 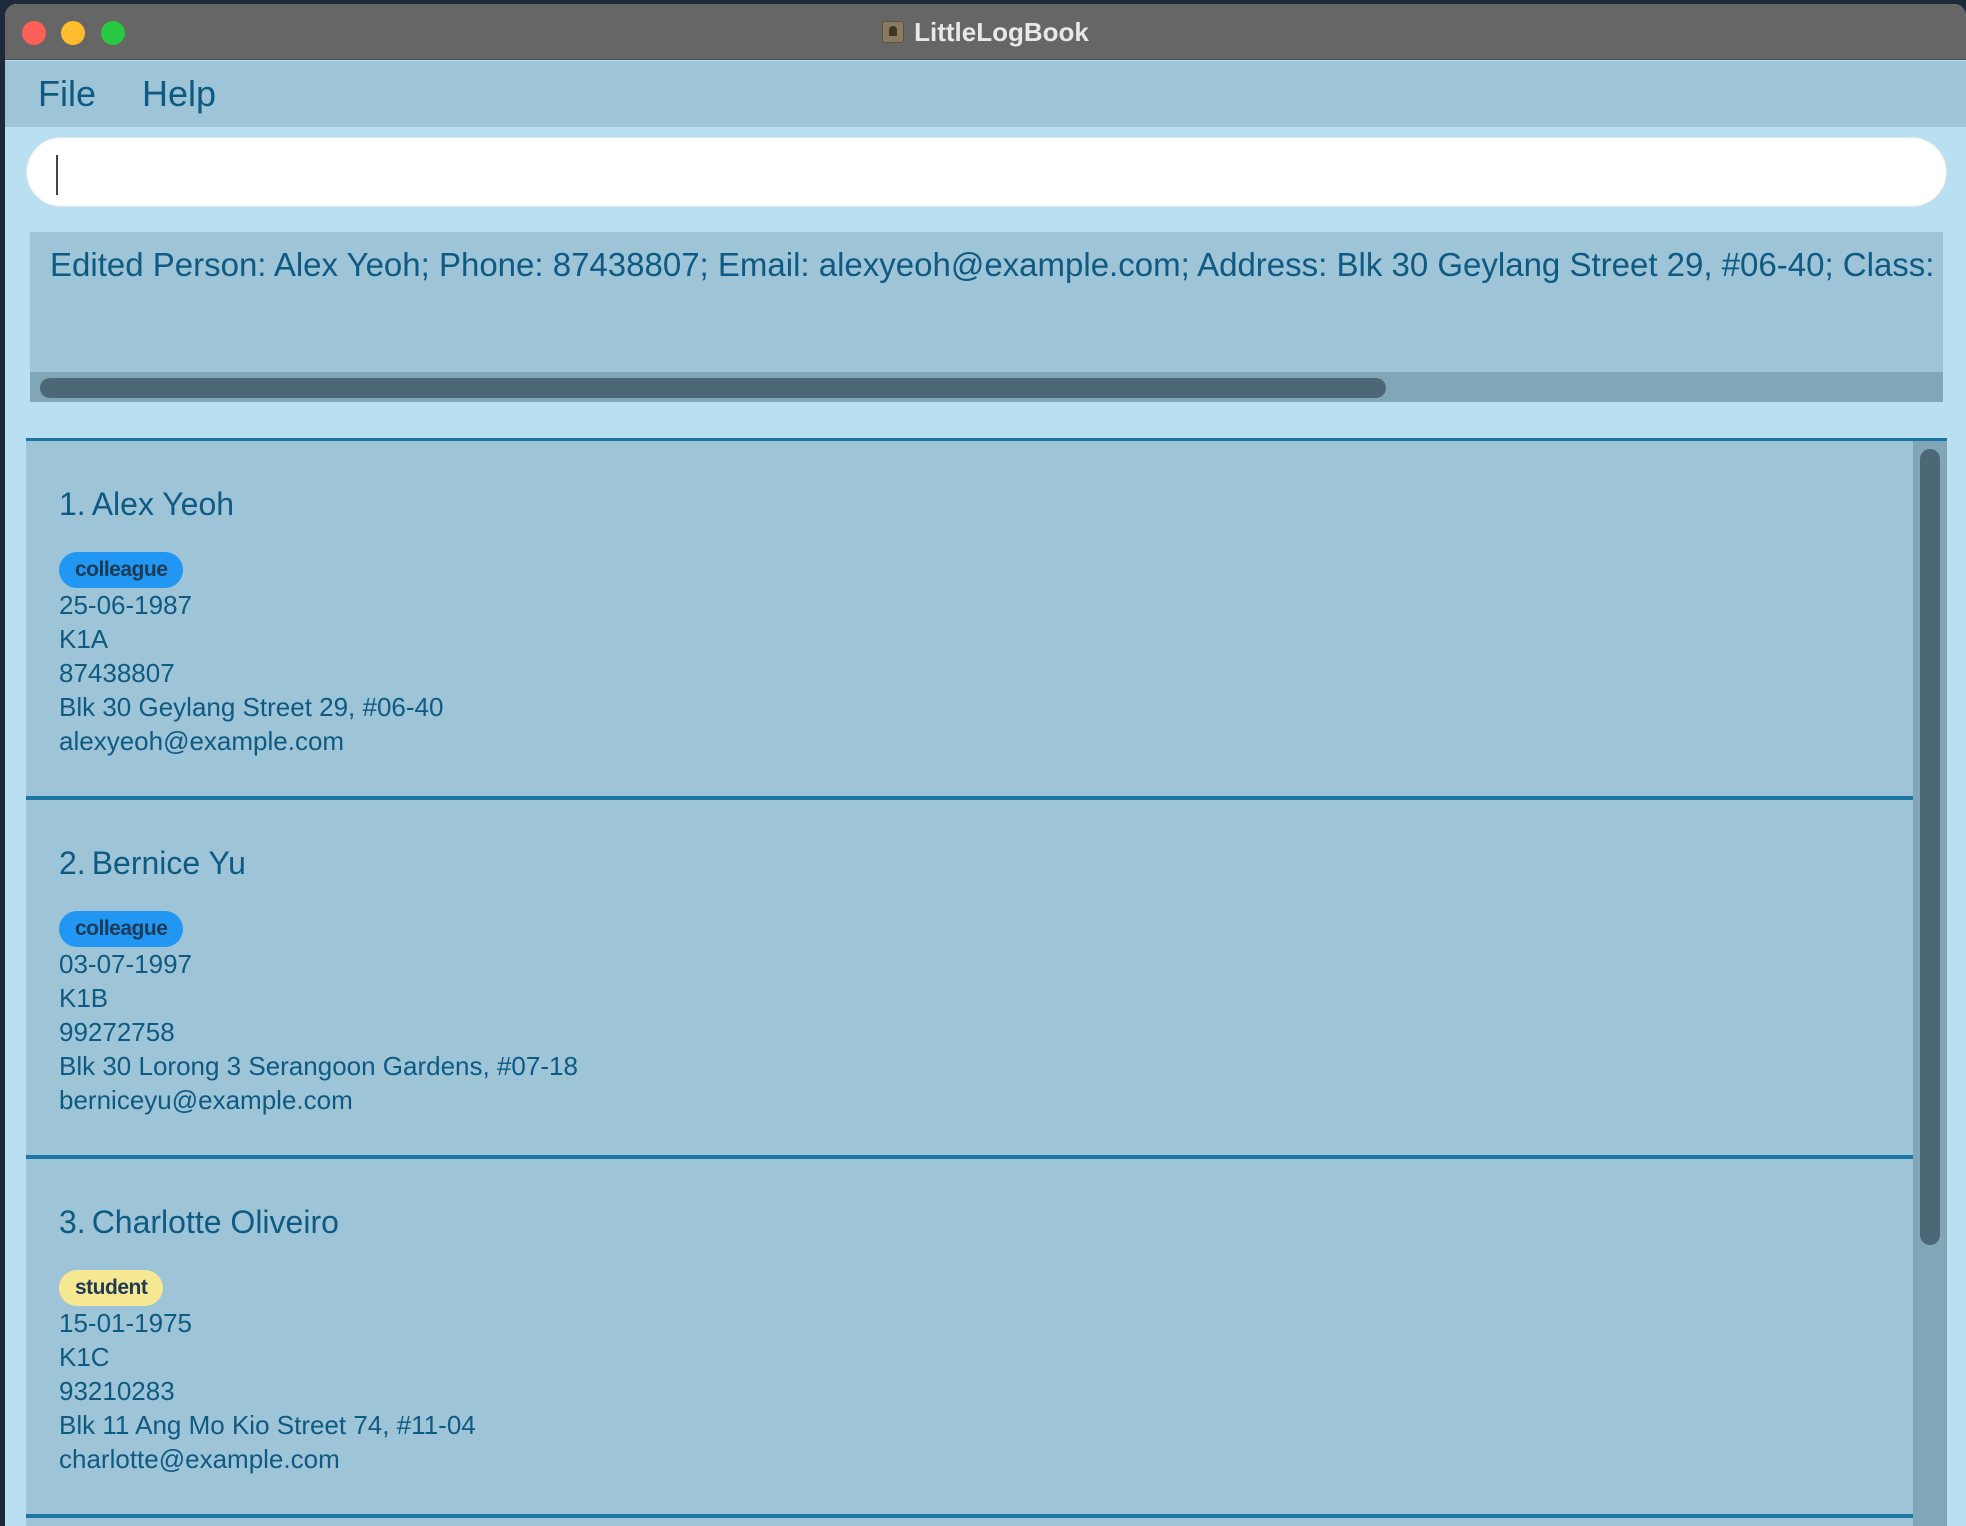 What do you see at coordinates (72, 1222) in the screenshot?
I see `person-index: 3.` at bounding box center [72, 1222].